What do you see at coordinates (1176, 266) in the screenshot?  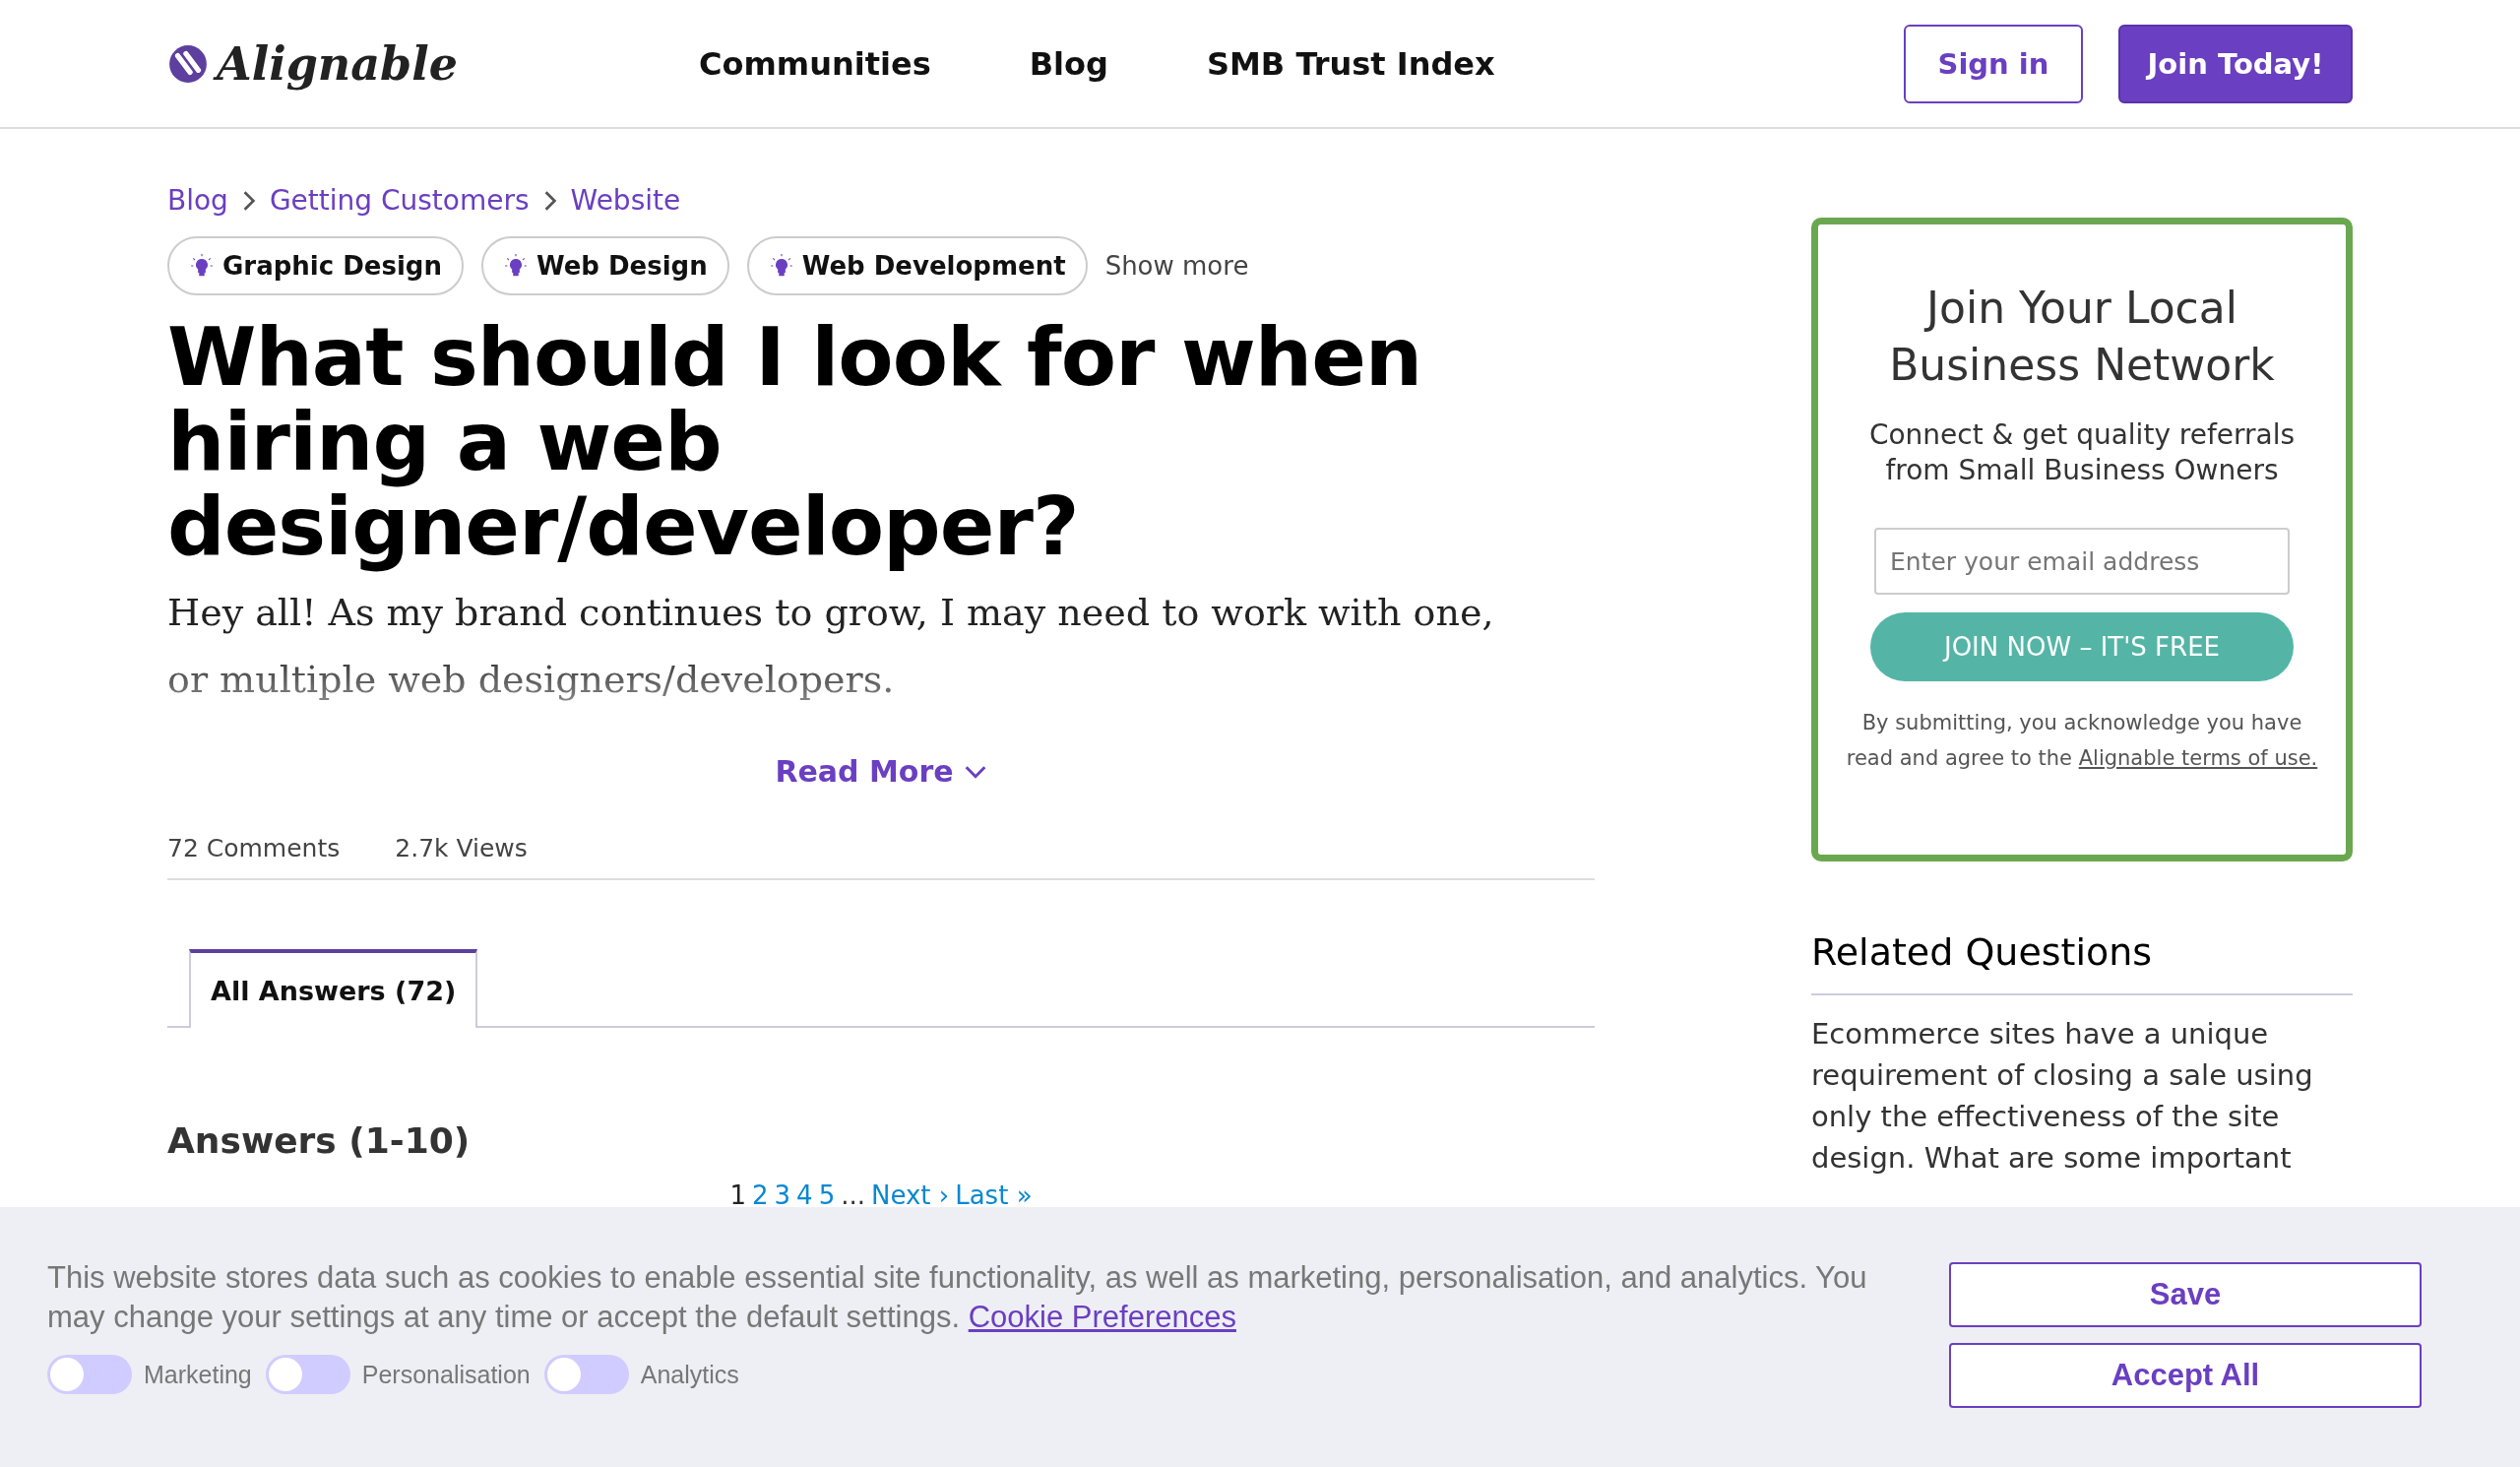 I see `show-more-link: Show more` at bounding box center [1176, 266].